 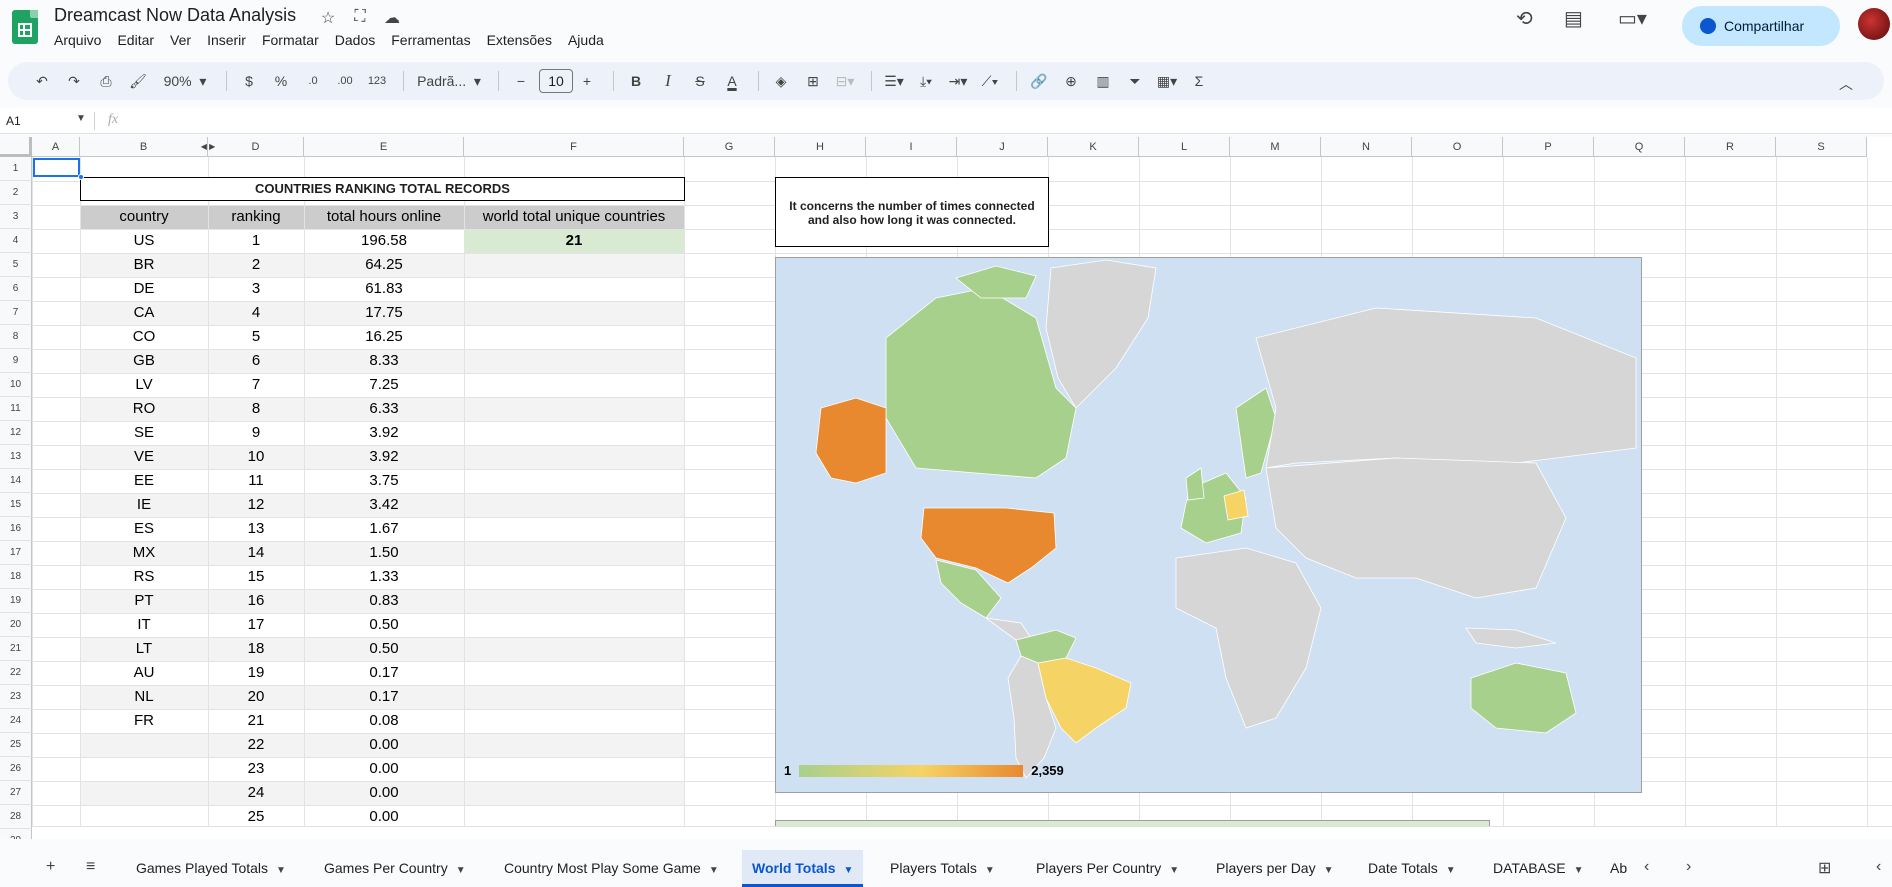 What do you see at coordinates (384, 577) in the screenshot?
I see `table-cell: 1.33` at bounding box center [384, 577].